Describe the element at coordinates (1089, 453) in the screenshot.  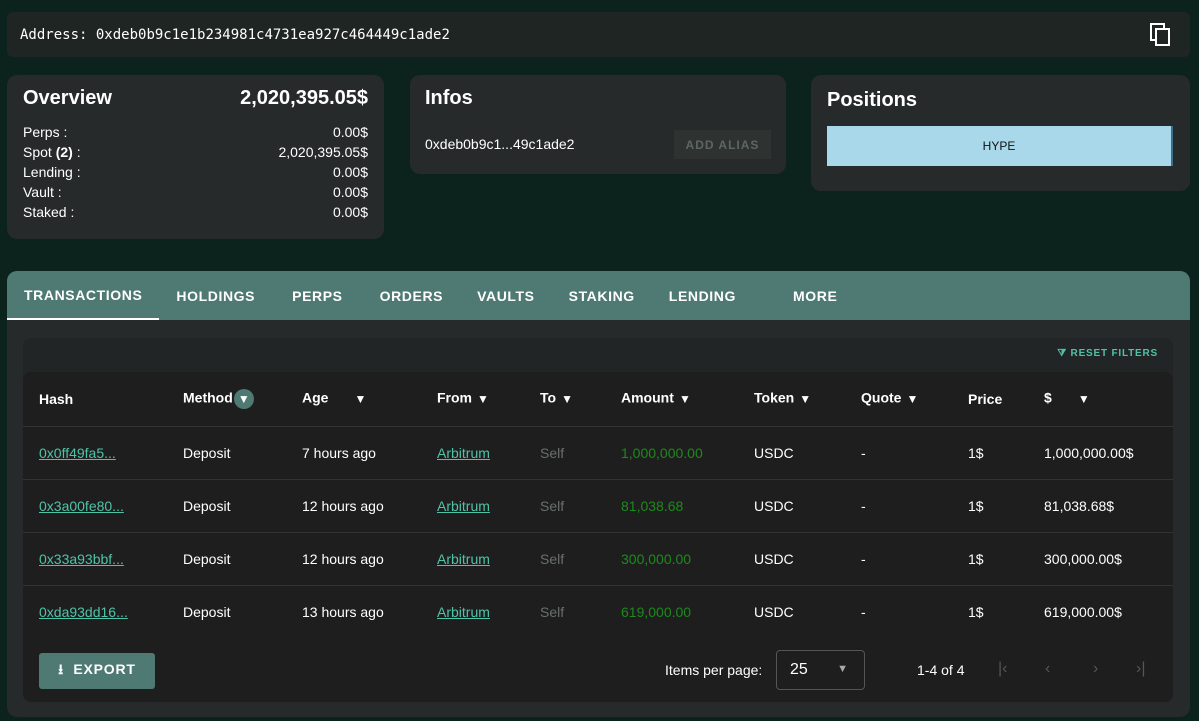
I see `usd-value-cell: 1,000,000.00$` at that location.